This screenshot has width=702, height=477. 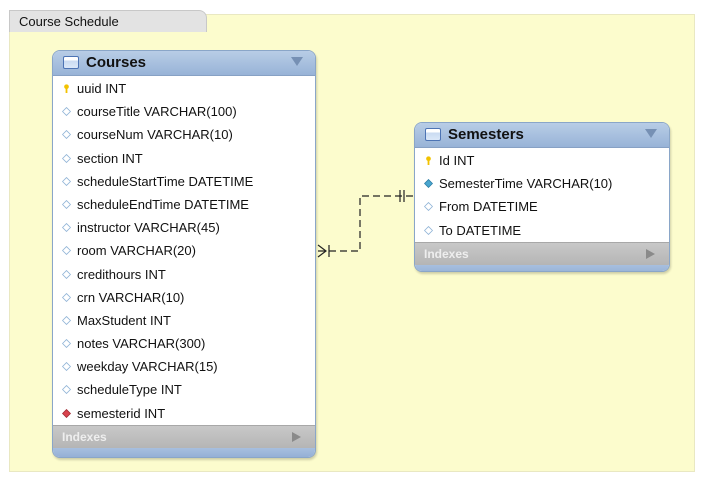 I want to click on column-label: credithours INT, so click(x=121, y=274).